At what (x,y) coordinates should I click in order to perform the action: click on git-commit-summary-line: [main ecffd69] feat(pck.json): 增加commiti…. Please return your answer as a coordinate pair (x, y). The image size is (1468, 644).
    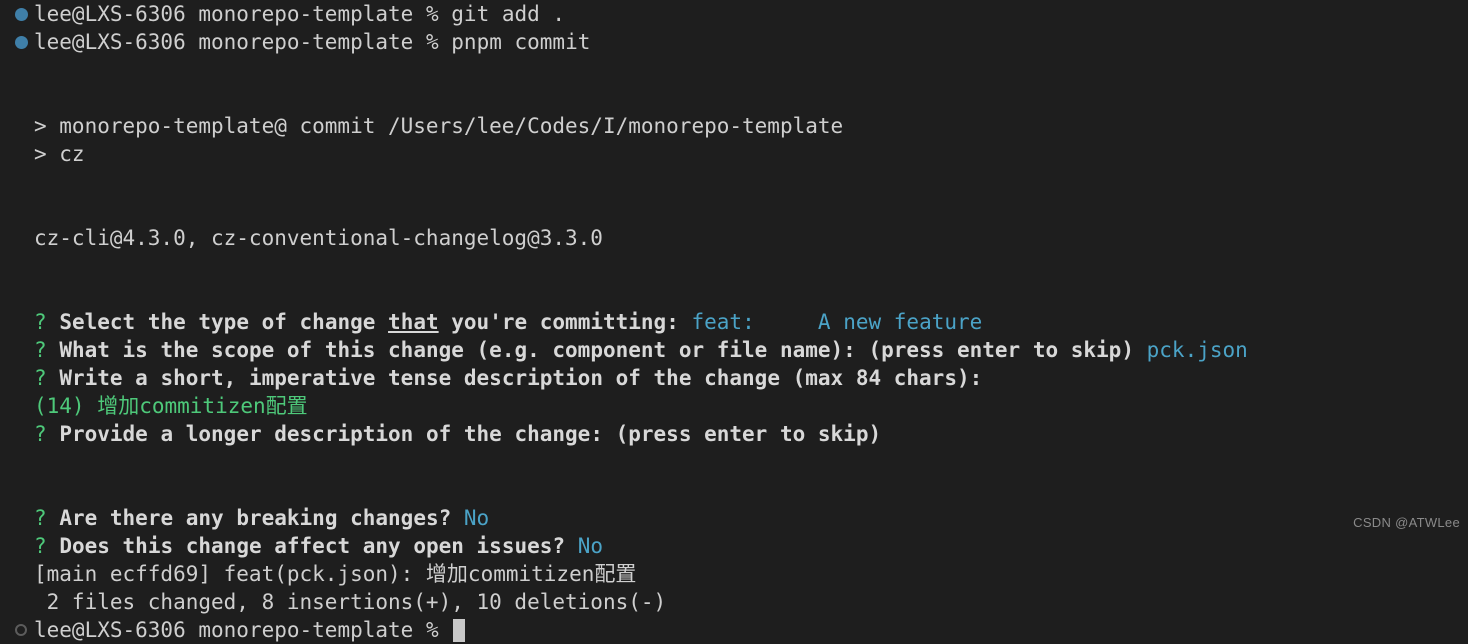
    Looking at the image, I should click on (734, 574).